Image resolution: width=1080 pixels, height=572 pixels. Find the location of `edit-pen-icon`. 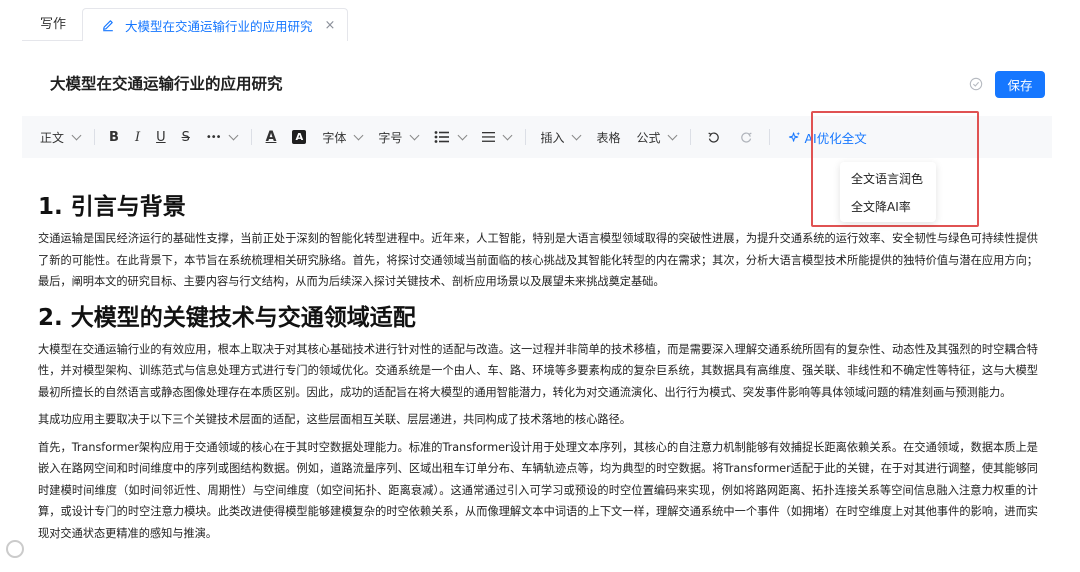

edit-pen-icon is located at coordinates (108, 26).